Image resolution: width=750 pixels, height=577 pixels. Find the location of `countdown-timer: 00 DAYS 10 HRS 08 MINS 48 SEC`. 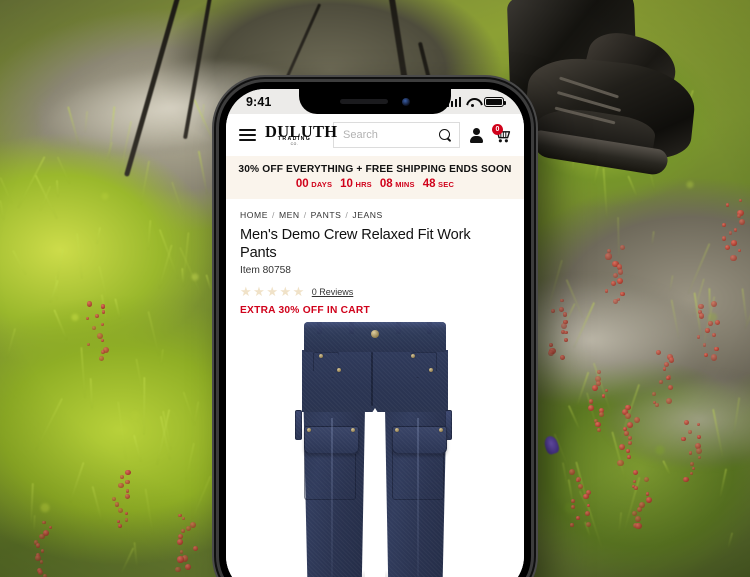

countdown-timer: 00 DAYS 10 HRS 08 MINS 48 SEC is located at coordinates (375, 184).